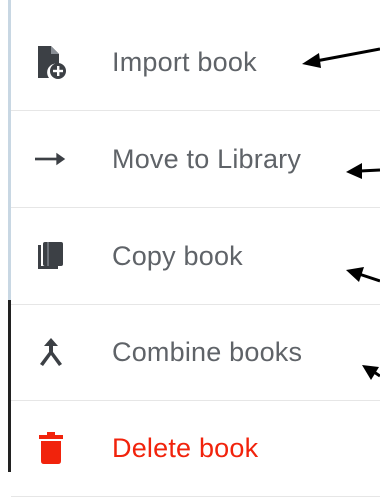  What do you see at coordinates (51, 159) in the screenshot?
I see `arrow-right-icon` at bounding box center [51, 159].